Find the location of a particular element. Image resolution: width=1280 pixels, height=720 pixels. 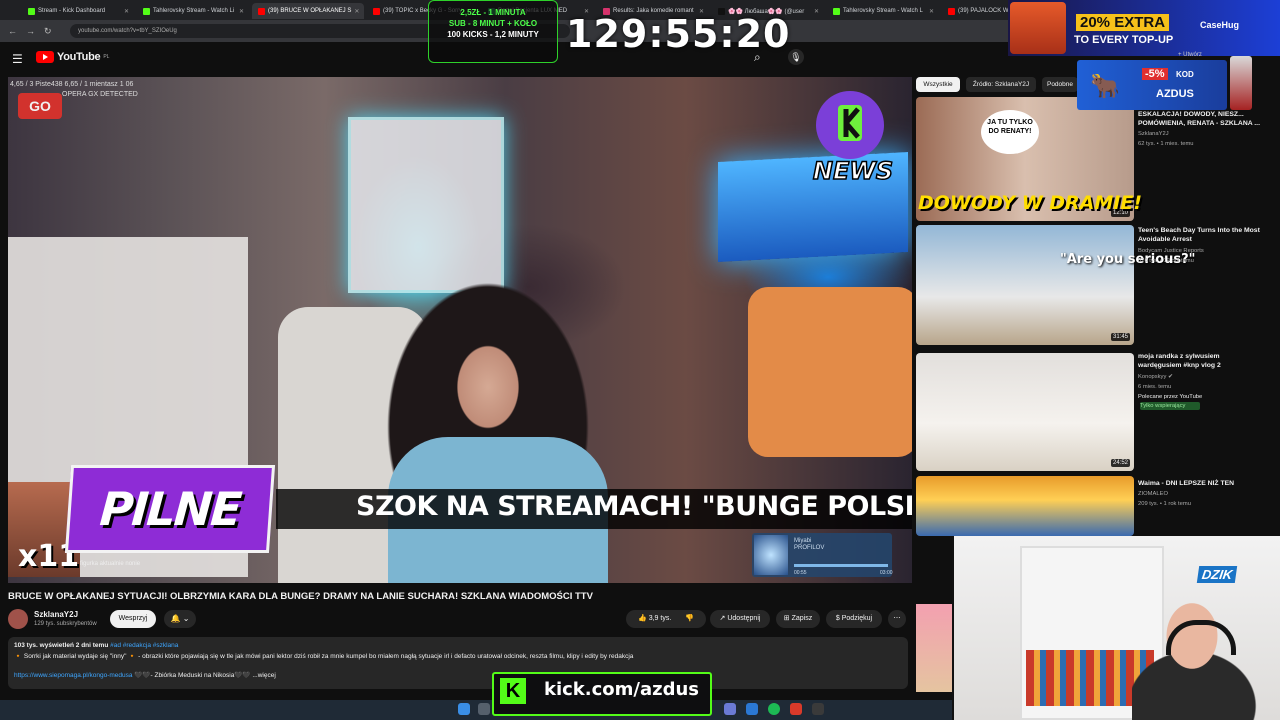

promo-line-1: 2,5ZŁ - 1 MINUTA is located at coordinates (493, 12).